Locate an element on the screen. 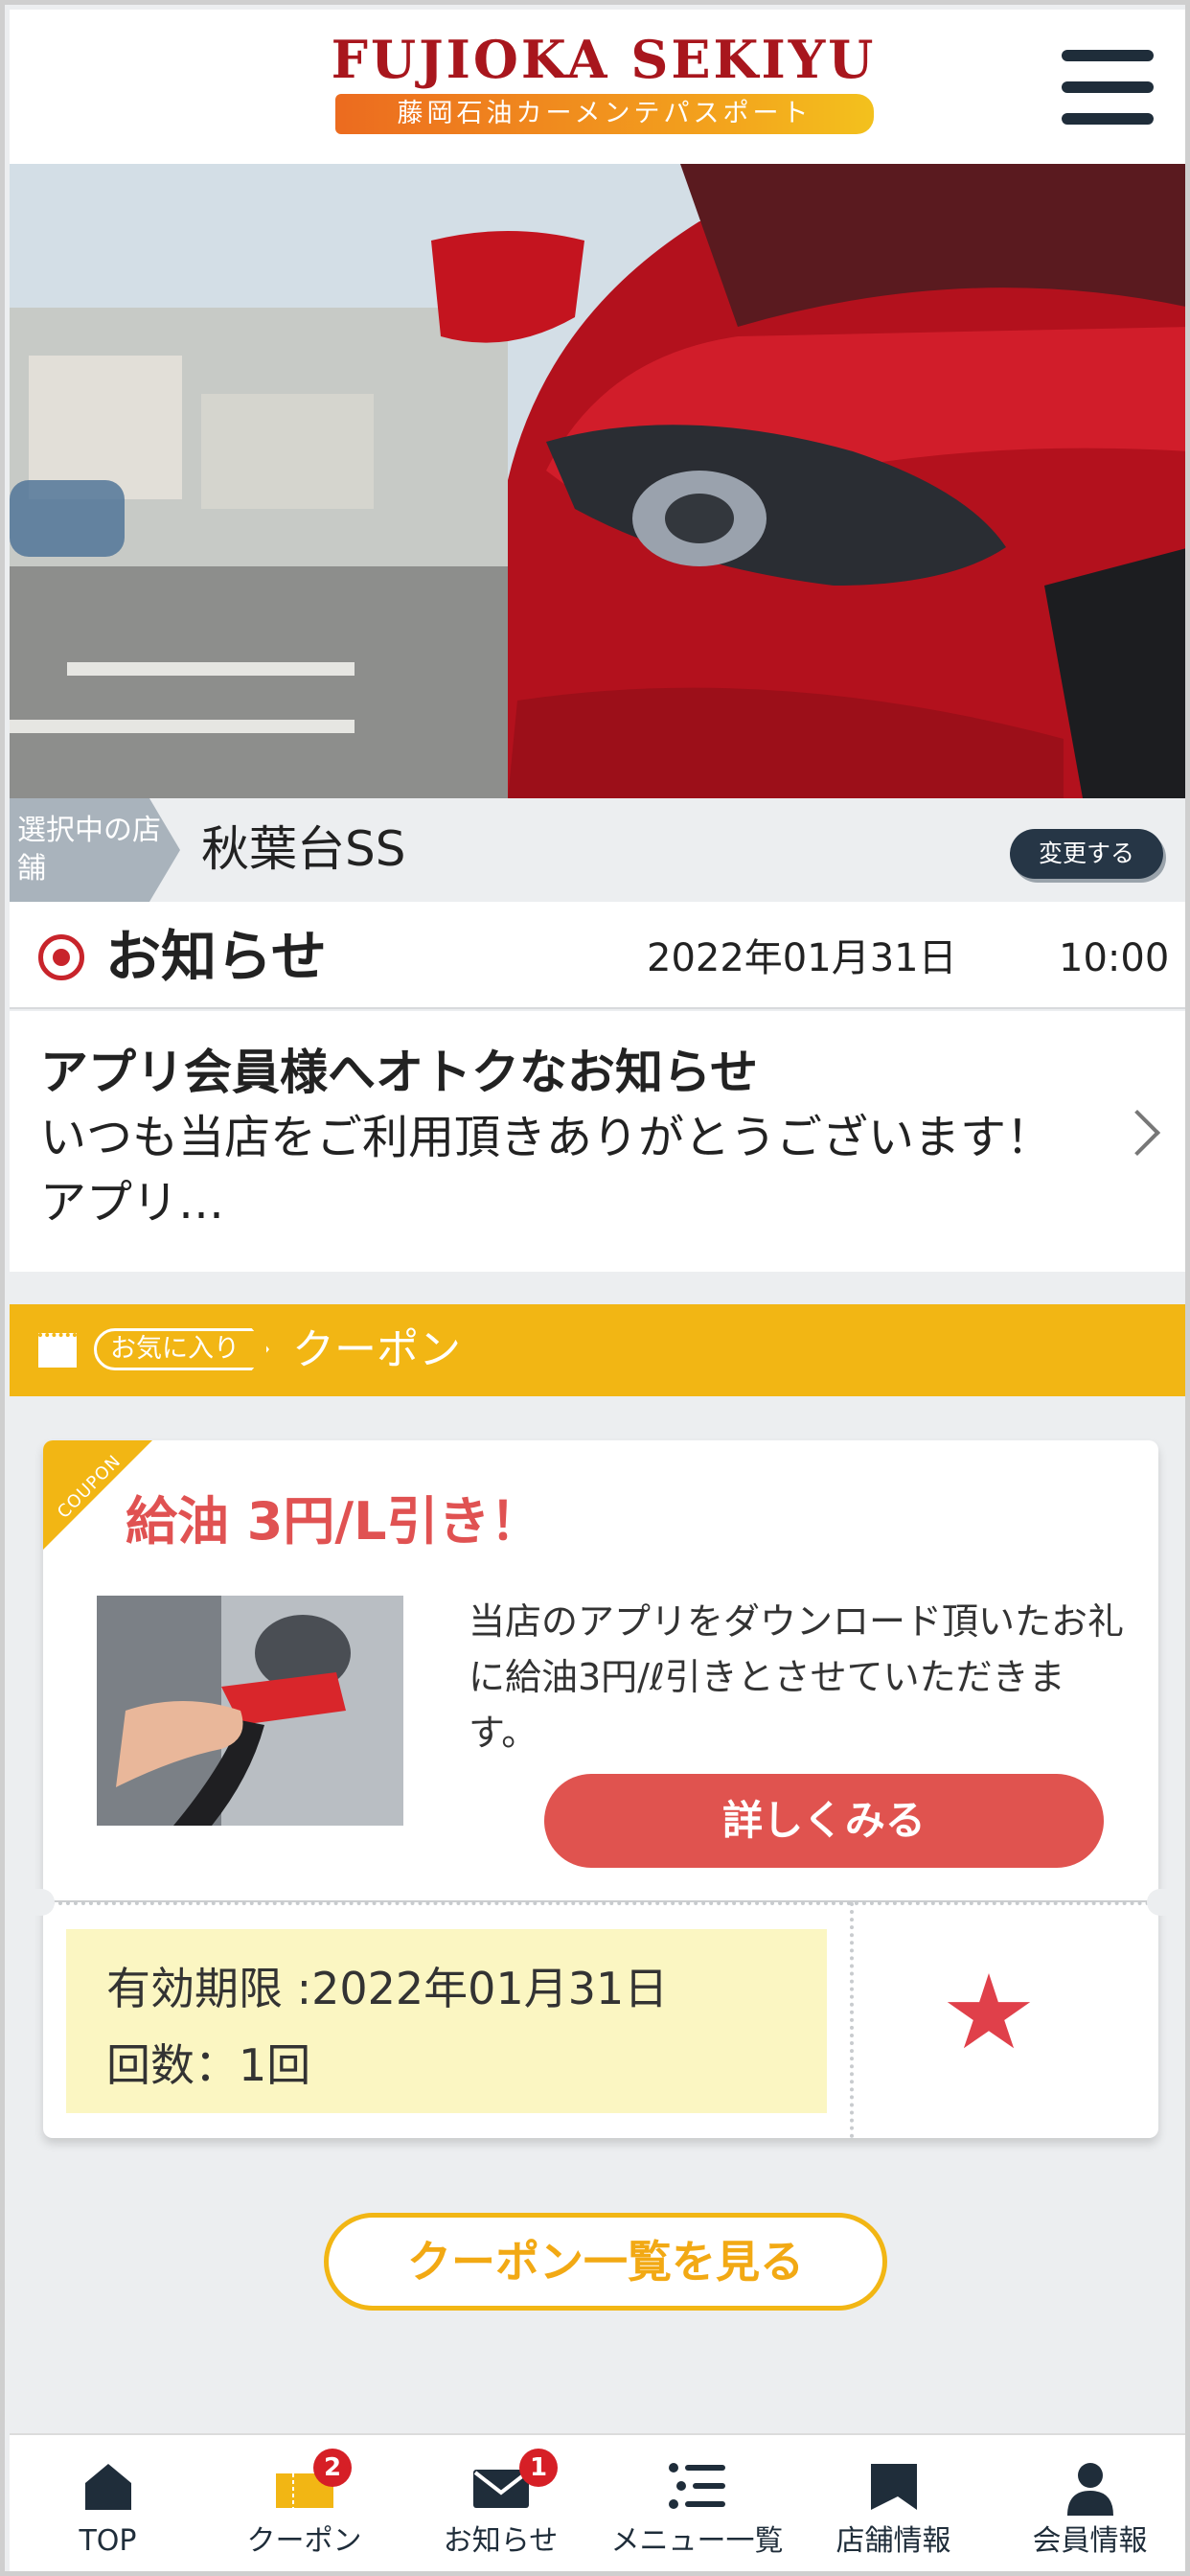 The height and width of the screenshot is (2576, 1190). tab-label: お知らせ is located at coordinates (501, 2541).